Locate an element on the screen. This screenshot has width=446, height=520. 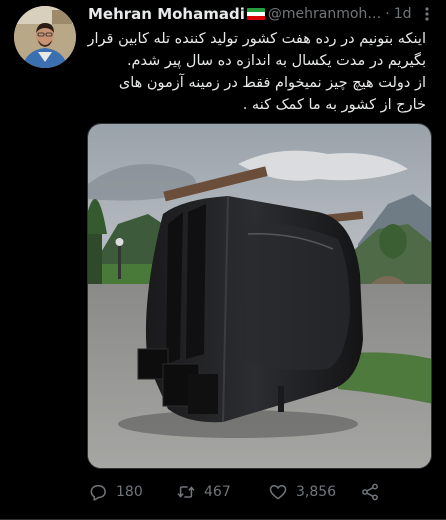
reply-count: 180 is located at coordinates (129, 492).